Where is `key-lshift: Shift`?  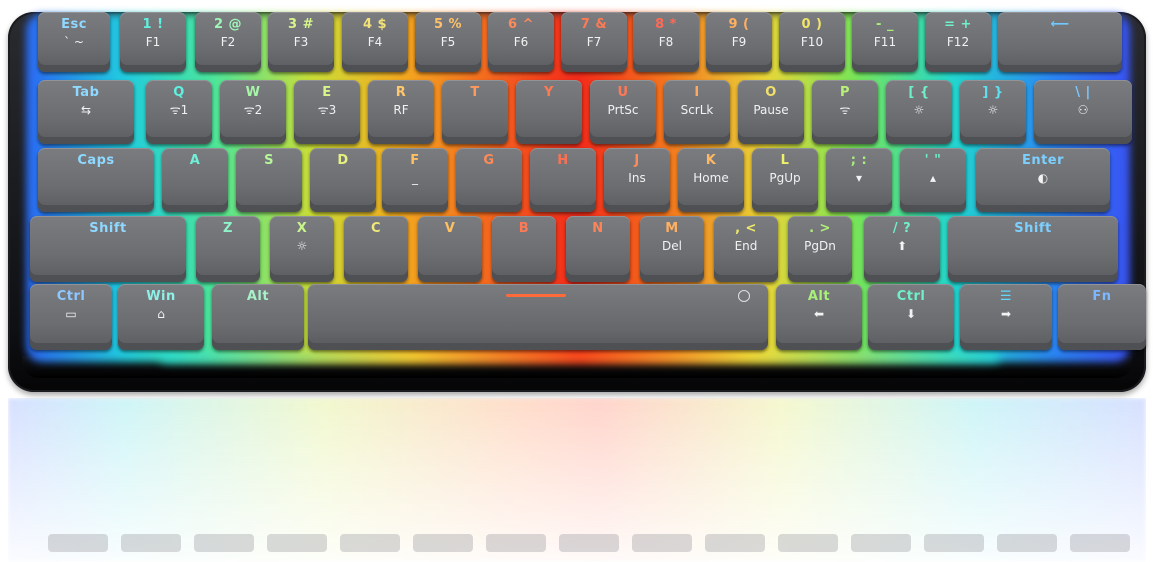 key-lshift: Shift is located at coordinates (108, 249).